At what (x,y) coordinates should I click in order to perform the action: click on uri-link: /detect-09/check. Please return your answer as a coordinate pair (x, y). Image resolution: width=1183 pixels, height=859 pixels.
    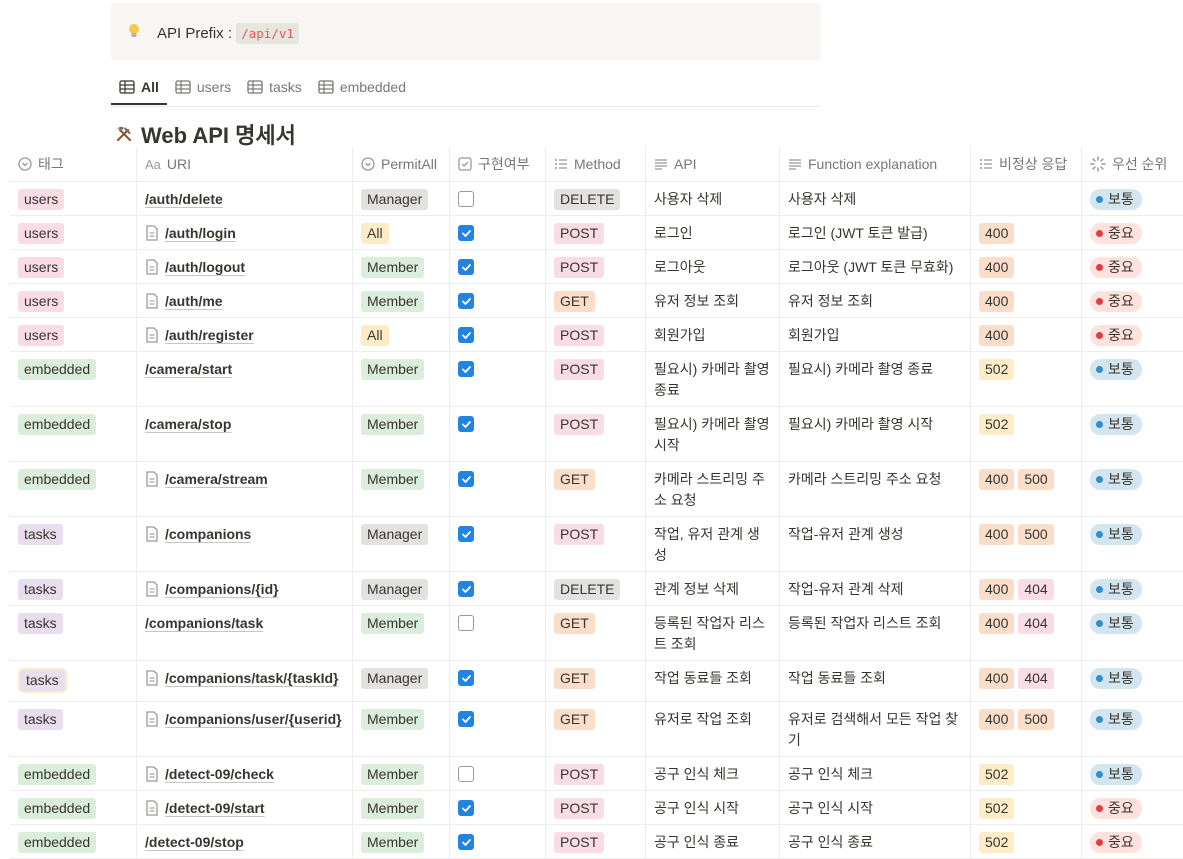
    Looking at the image, I should click on (244, 774).